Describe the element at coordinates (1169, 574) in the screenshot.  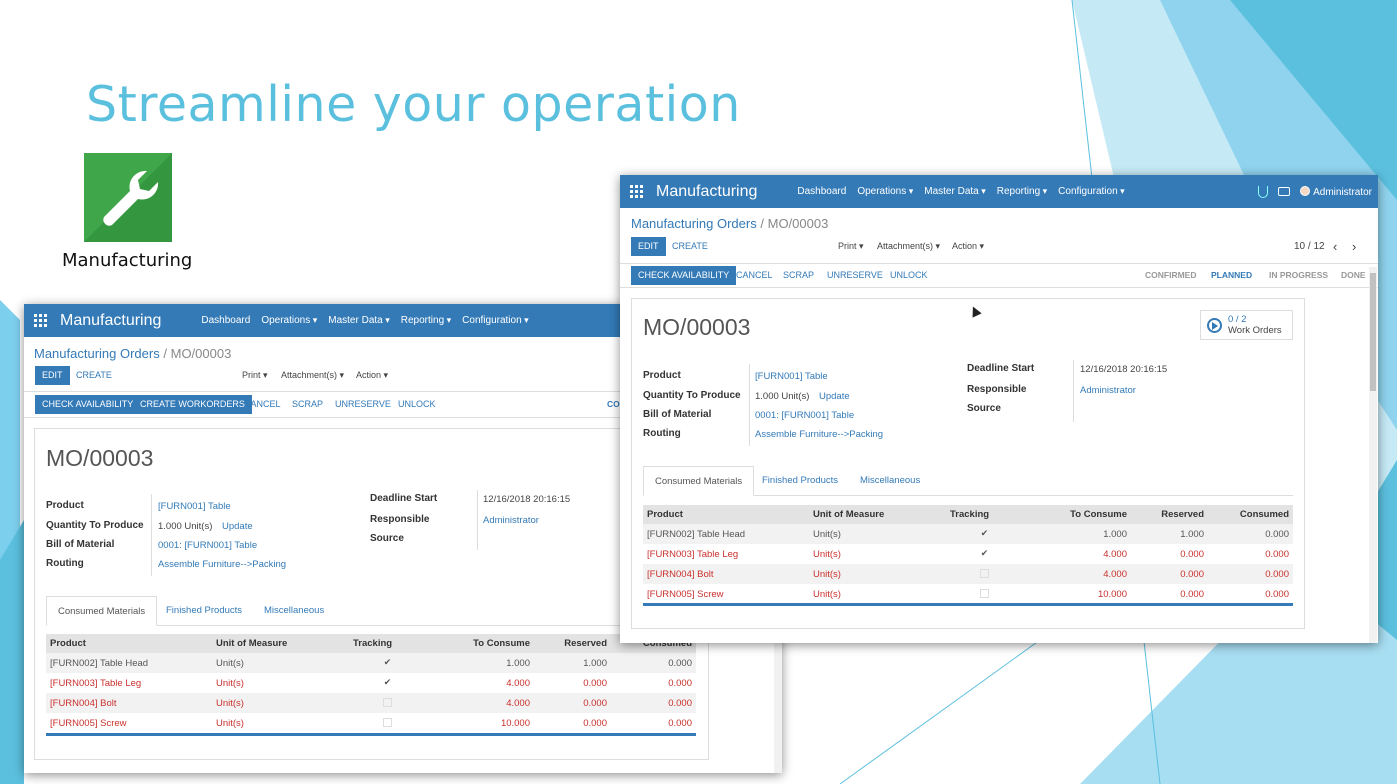
I see `row-reserved: 0.000` at that location.